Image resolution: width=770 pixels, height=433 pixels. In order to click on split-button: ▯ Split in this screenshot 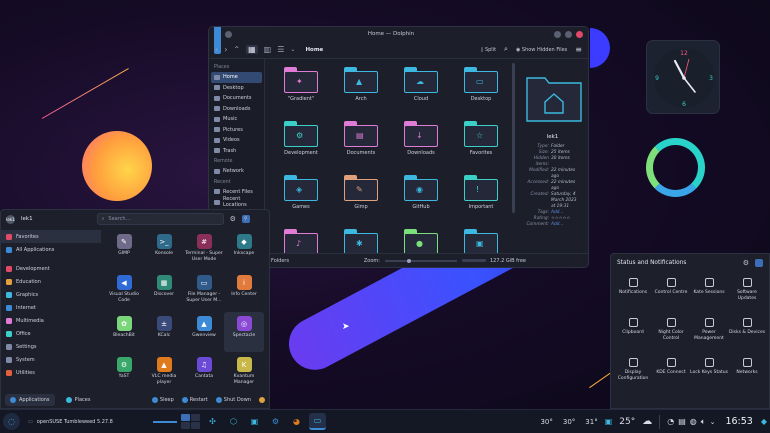, I will do `click(488, 50)`.